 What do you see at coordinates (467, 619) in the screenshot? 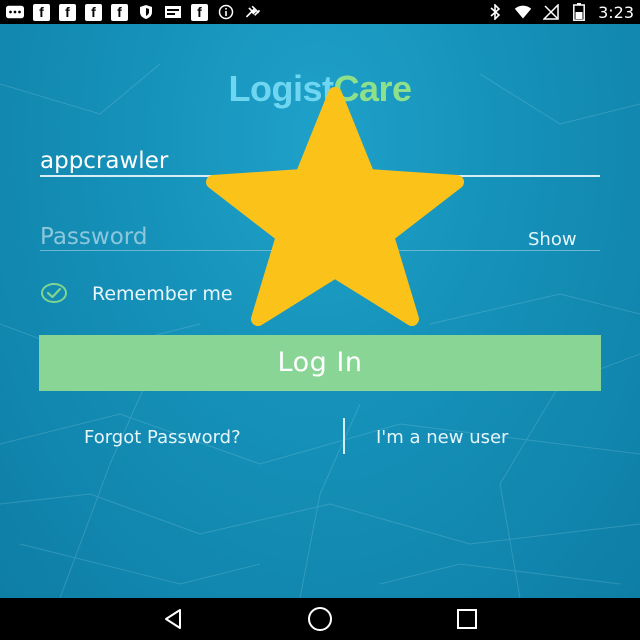
I see `recents-icon` at bounding box center [467, 619].